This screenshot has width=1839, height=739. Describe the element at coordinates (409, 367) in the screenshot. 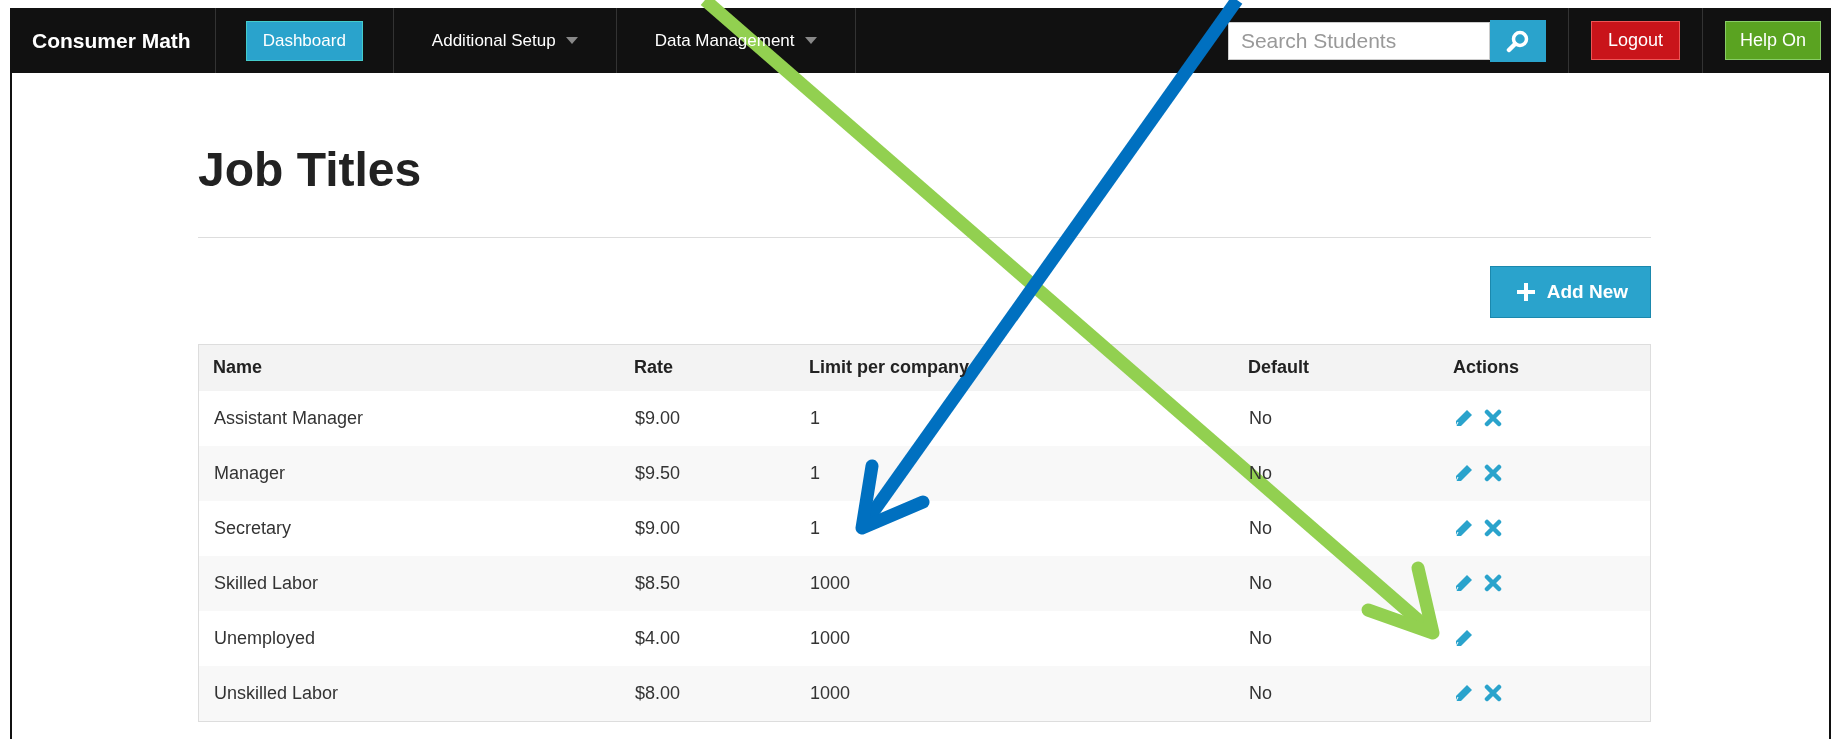

I see `column-header: Name` at that location.